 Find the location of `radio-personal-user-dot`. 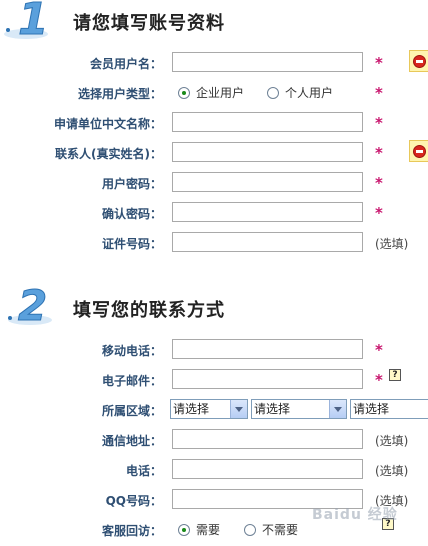

radio-personal-user-dot is located at coordinates (273, 92).